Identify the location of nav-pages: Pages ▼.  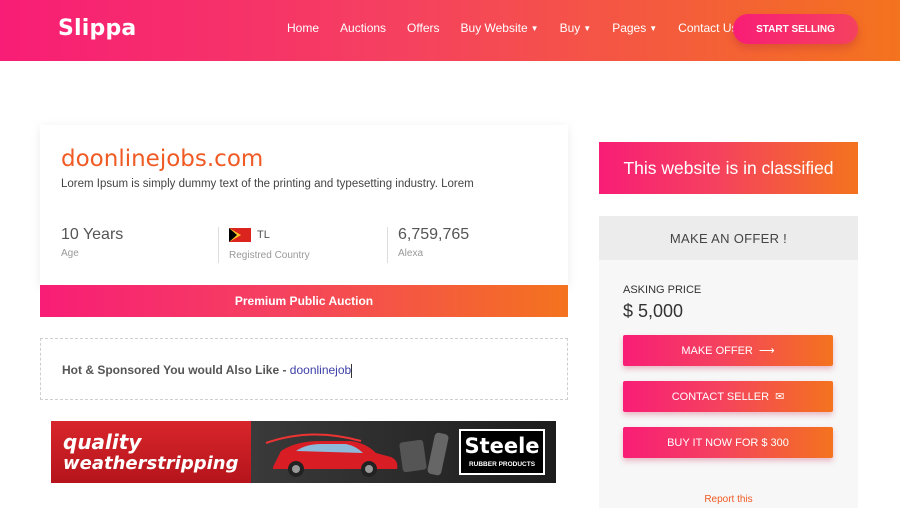
(634, 28).